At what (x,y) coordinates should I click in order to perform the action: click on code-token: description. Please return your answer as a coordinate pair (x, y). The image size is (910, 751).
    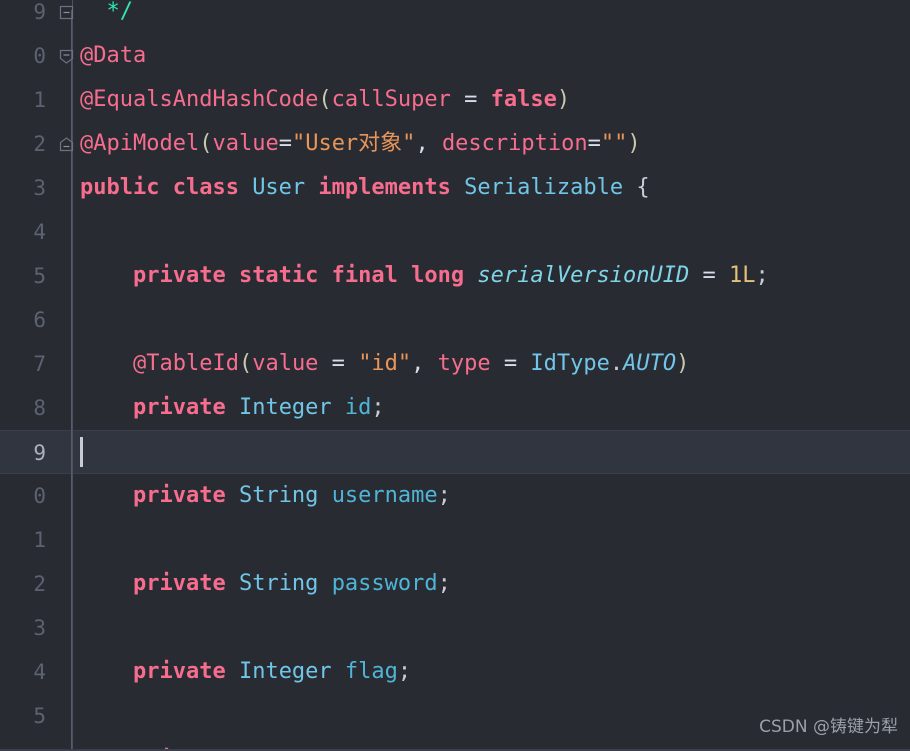
    Looking at the image, I should click on (514, 143).